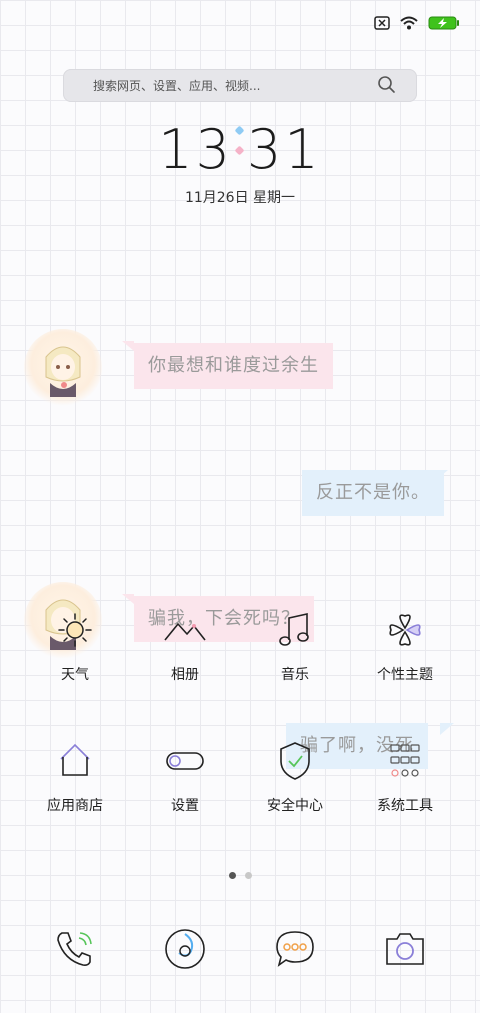  I want to click on dock-messages, so click(295, 951).